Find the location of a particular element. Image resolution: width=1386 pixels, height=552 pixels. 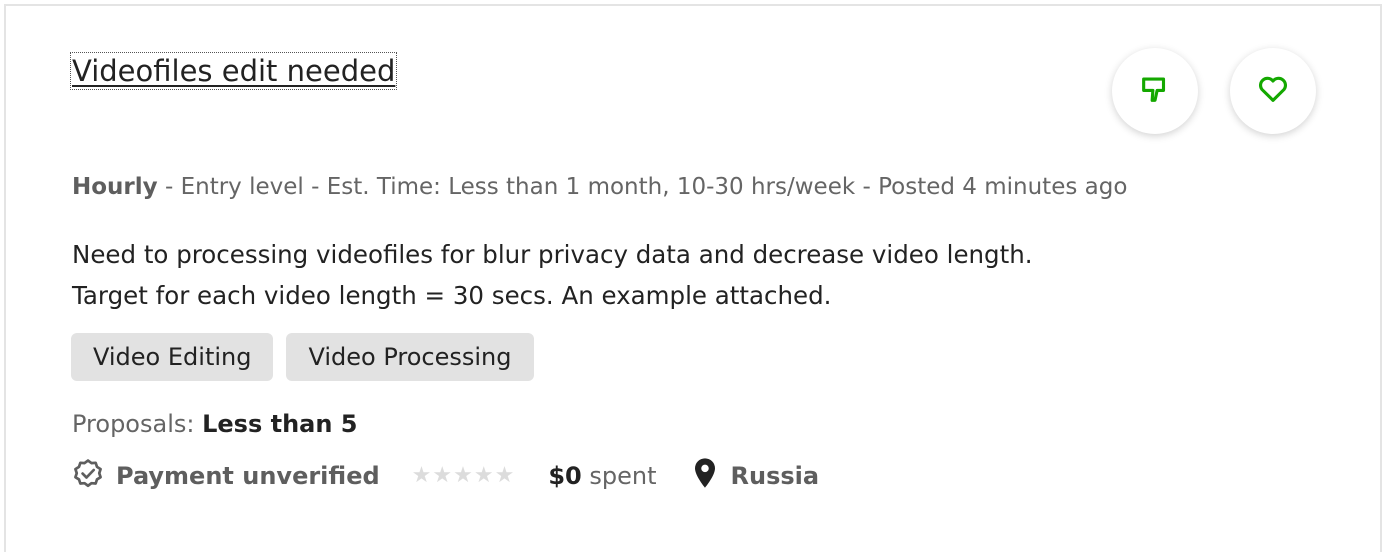

proposals-value: Less than 5 is located at coordinates (280, 424).